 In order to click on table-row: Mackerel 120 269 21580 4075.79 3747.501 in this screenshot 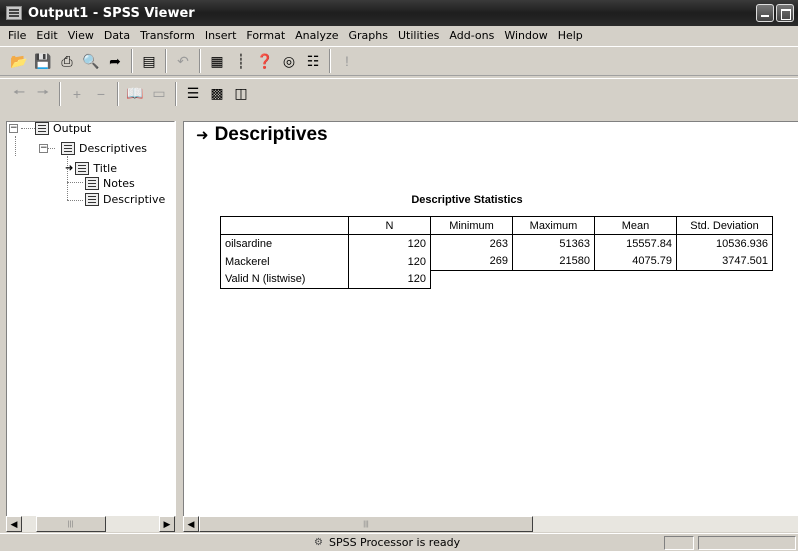, I will do `click(496, 261)`.